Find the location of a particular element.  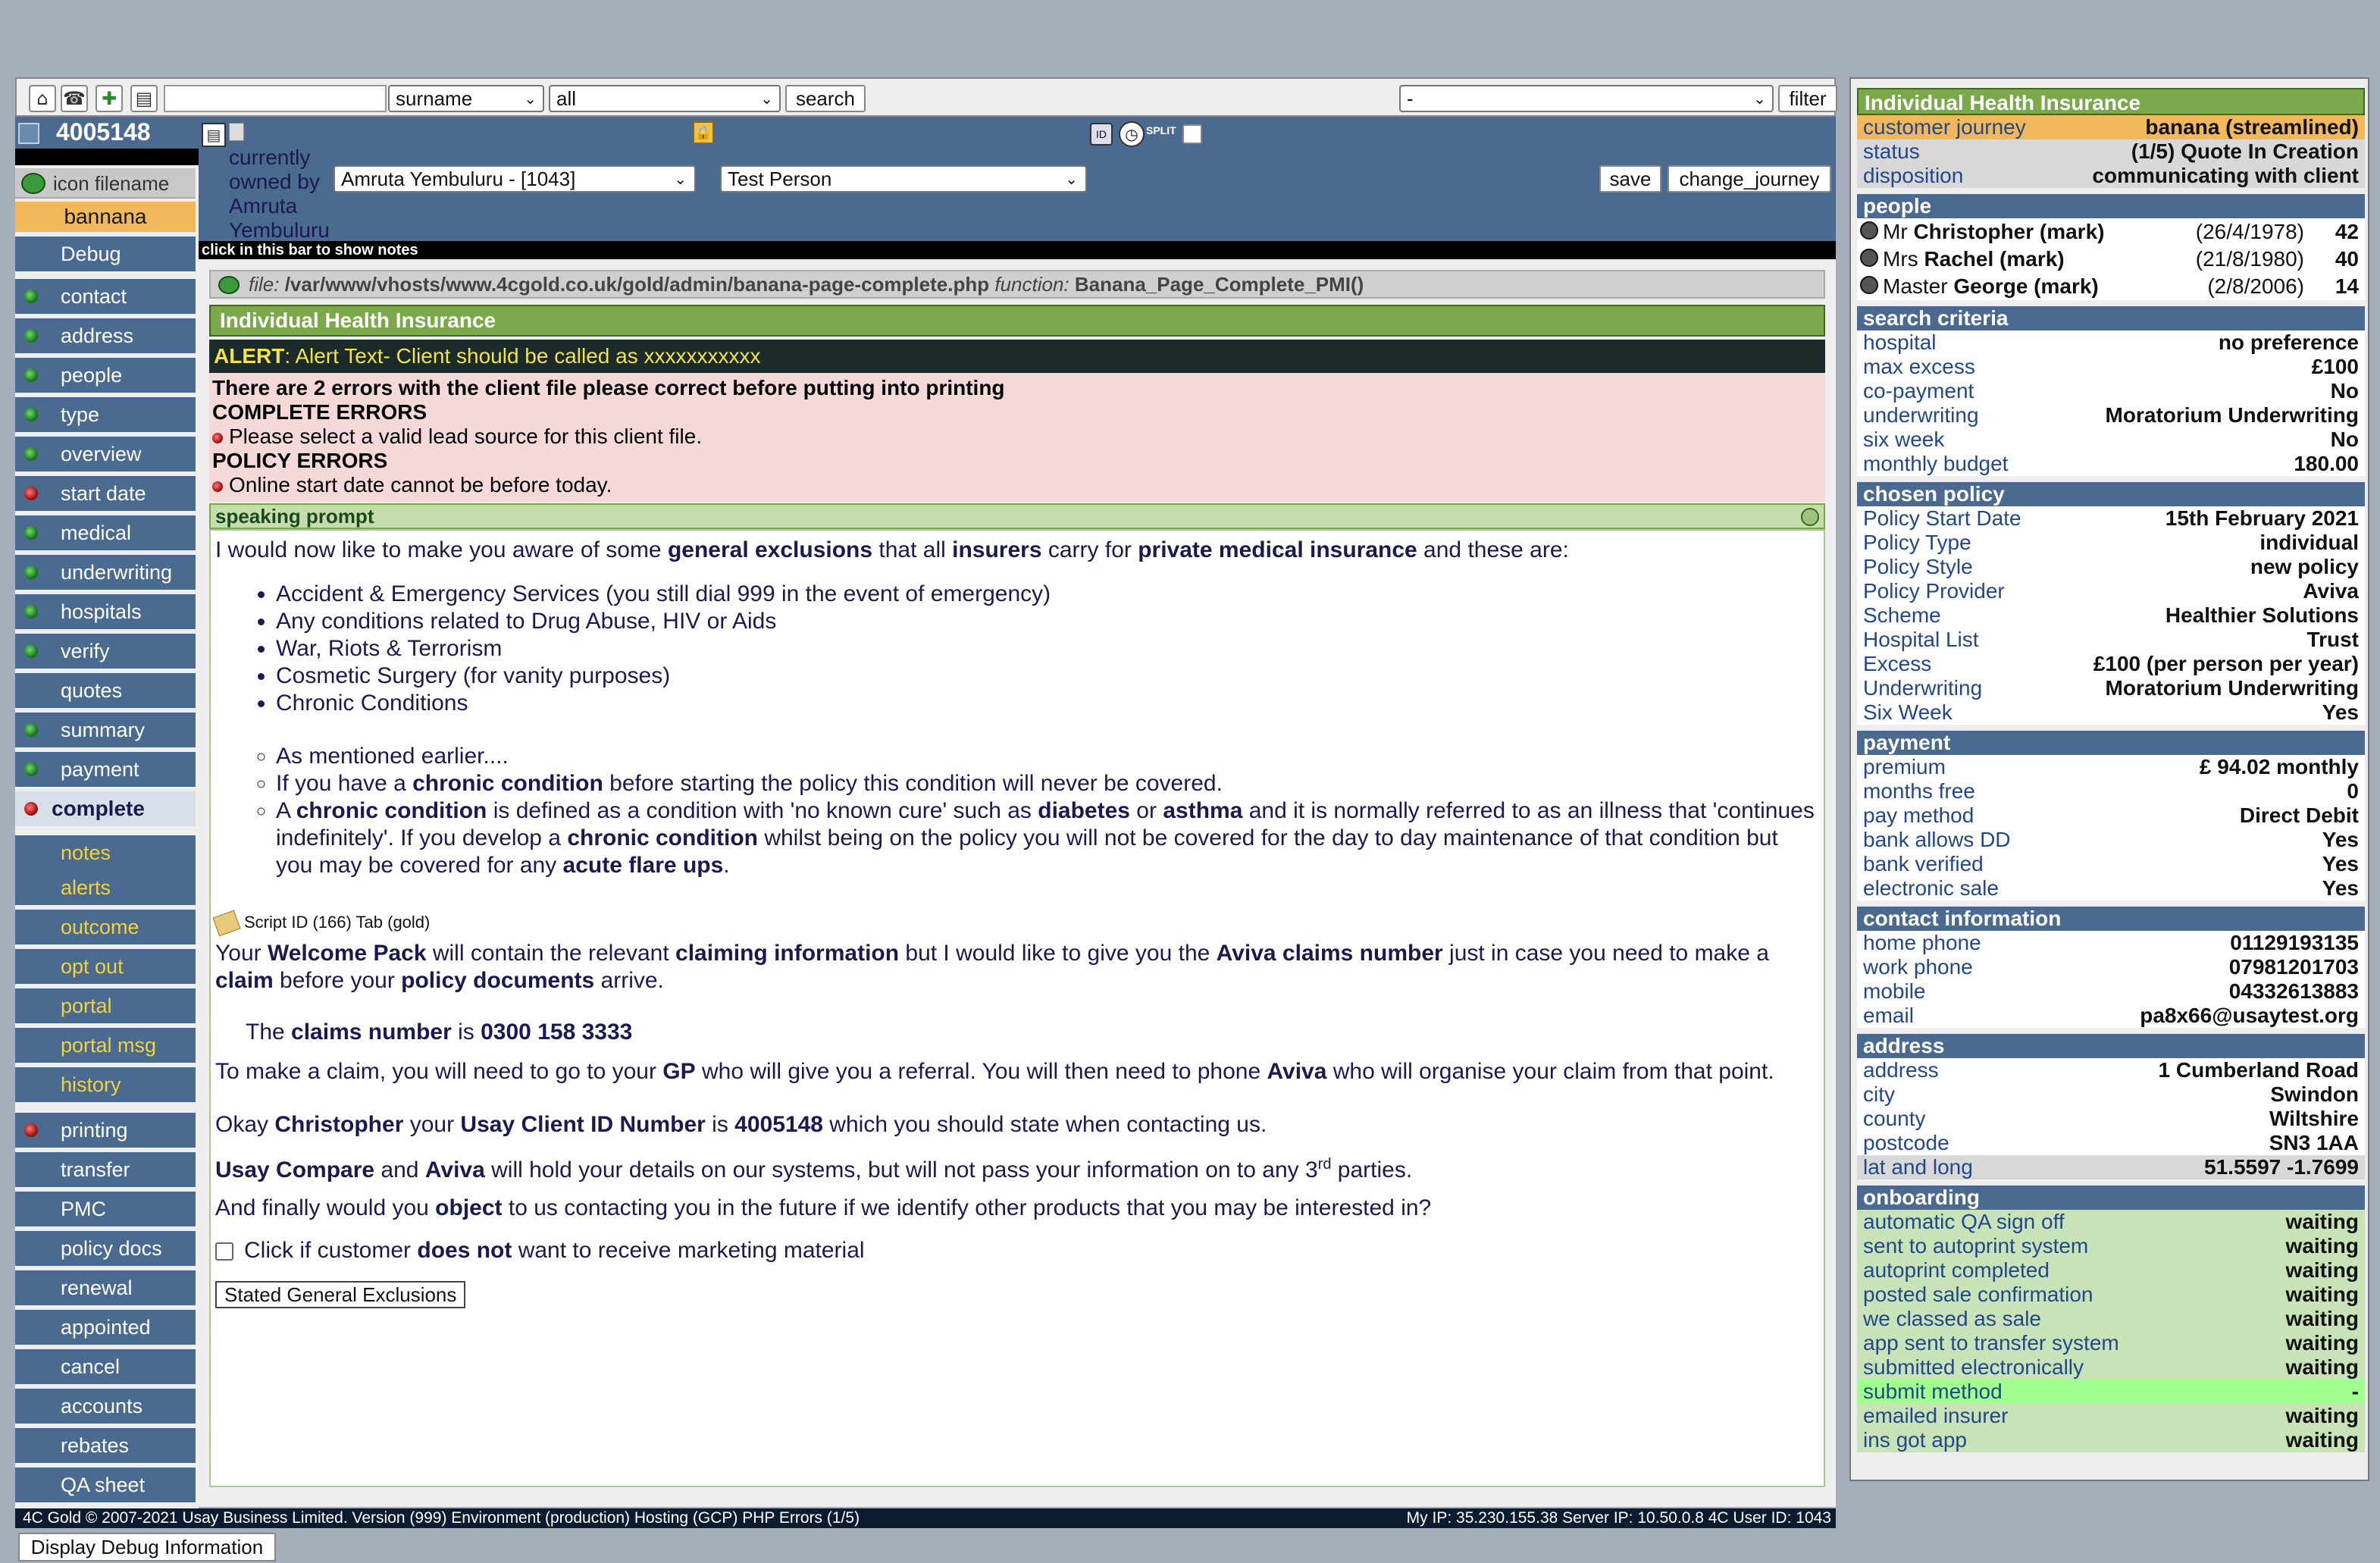

nav-item-complete: complete is located at coordinates (105, 808).